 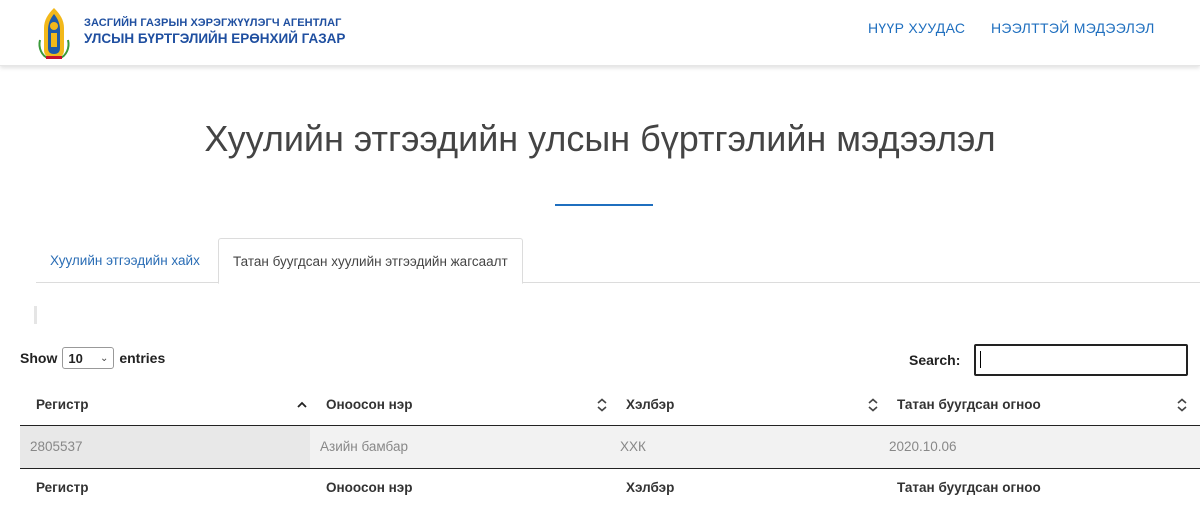 What do you see at coordinates (165, 404) in the screenshot?
I see `column-header-register: Регистр` at bounding box center [165, 404].